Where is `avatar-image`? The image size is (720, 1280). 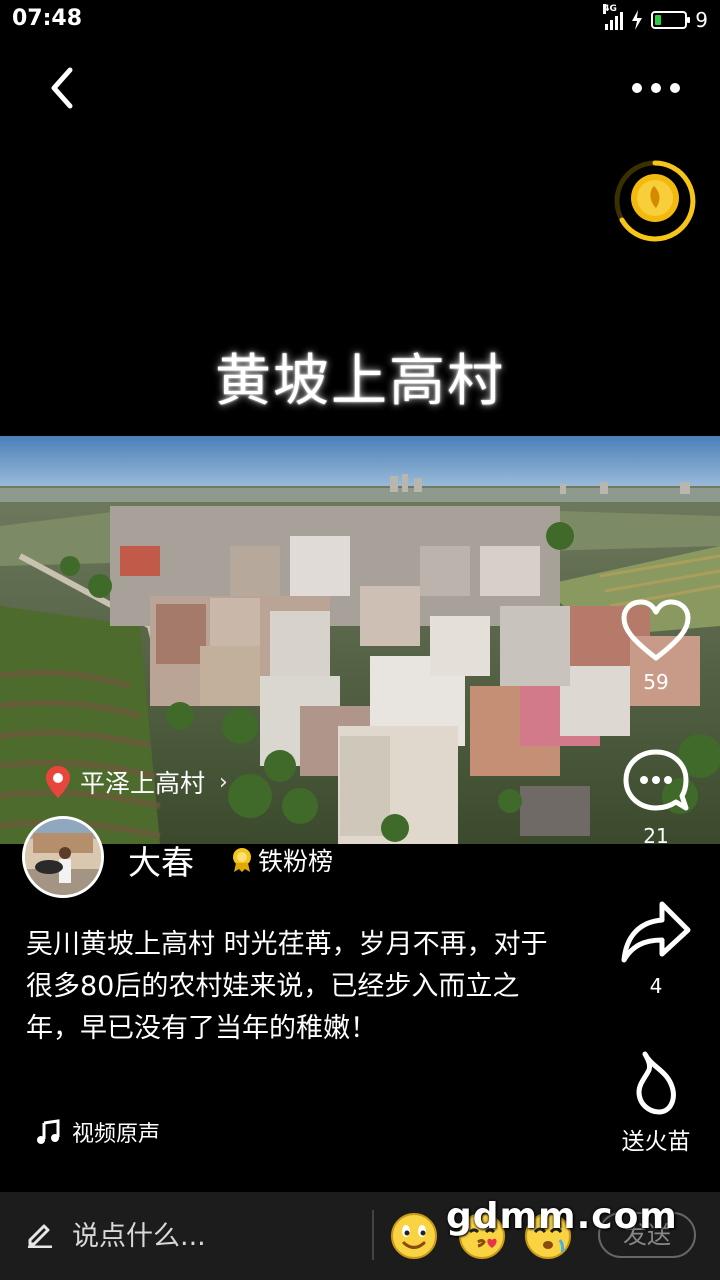 avatar-image is located at coordinates (63, 857).